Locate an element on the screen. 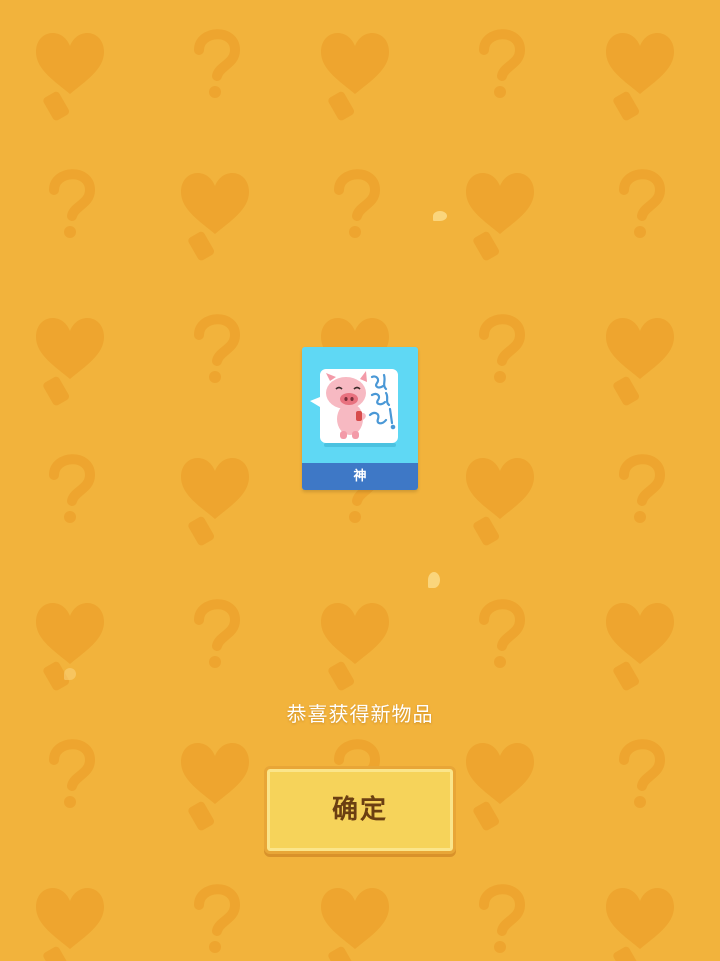 Image resolution: width=720 pixels, height=961 pixels. reward-item-image is located at coordinates (360, 405).